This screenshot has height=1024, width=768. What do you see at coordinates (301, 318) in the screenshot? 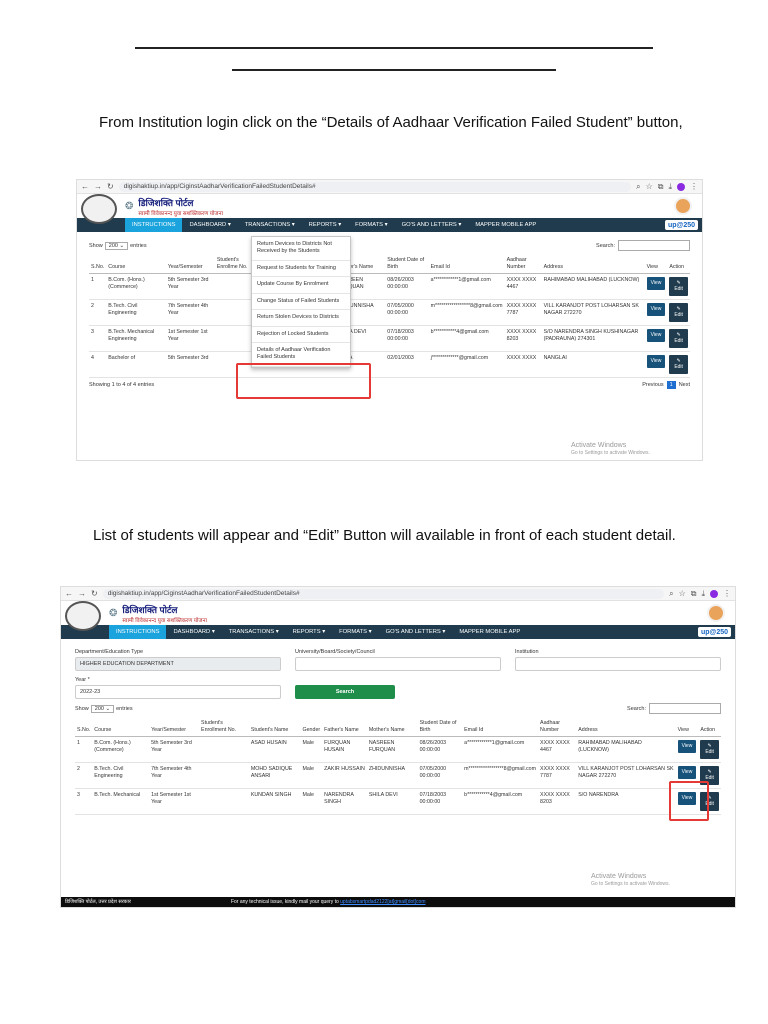
I see `menu-item-return-stolen: Return Stolen Devices to Districts` at bounding box center [301, 318].